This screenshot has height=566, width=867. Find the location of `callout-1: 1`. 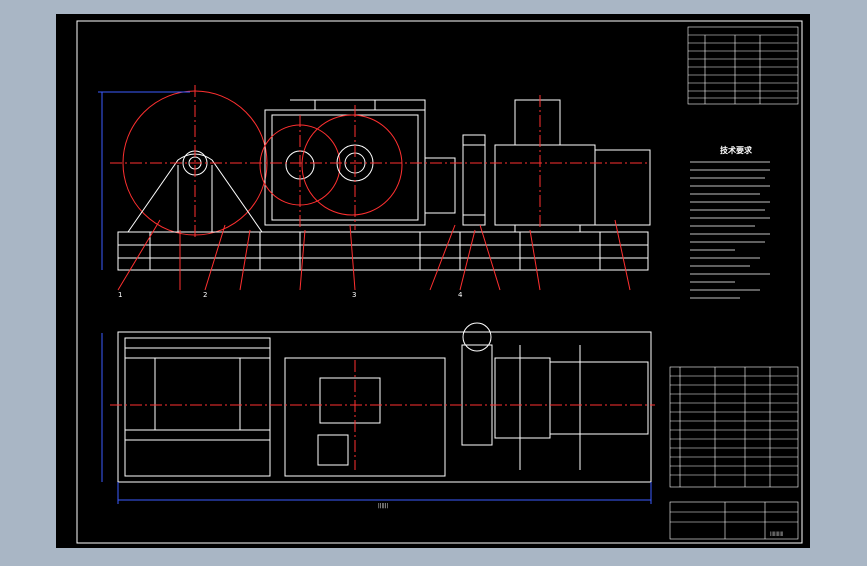

callout-1: 1 is located at coordinates (120, 295).